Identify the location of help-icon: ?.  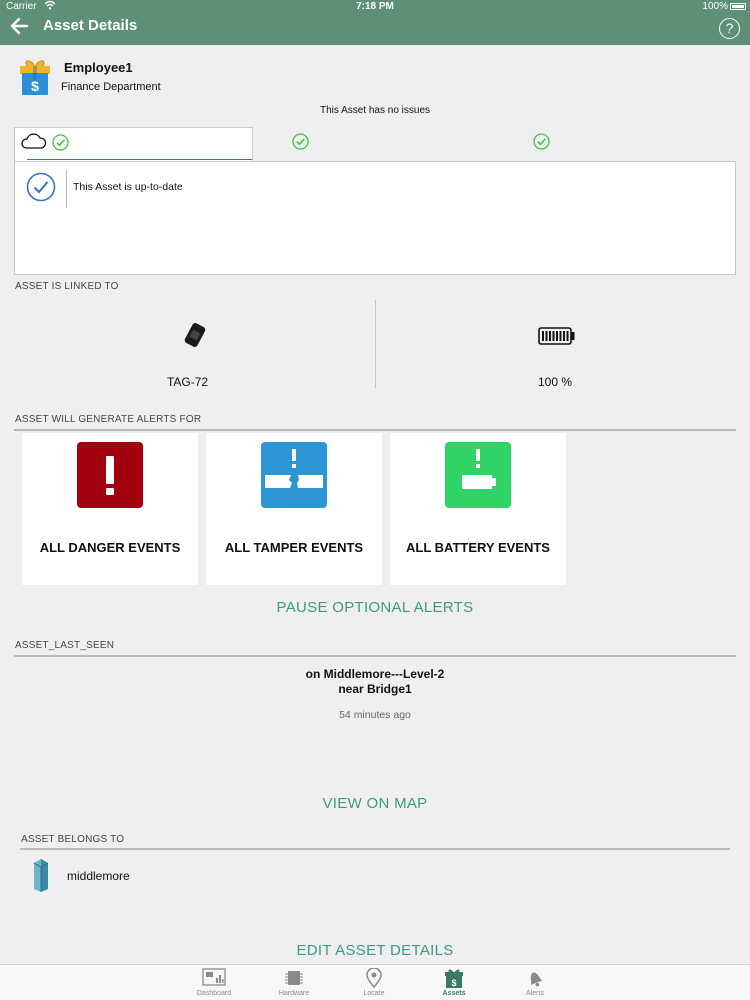
(729, 28).